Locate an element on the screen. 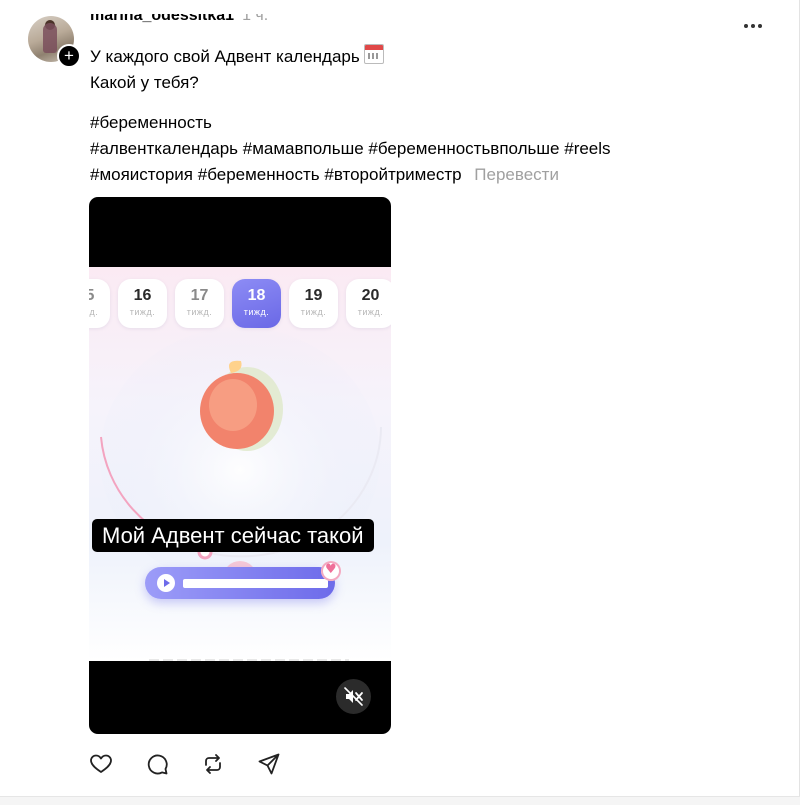 The image size is (800, 805). heart-icon is located at coordinates (331, 571).